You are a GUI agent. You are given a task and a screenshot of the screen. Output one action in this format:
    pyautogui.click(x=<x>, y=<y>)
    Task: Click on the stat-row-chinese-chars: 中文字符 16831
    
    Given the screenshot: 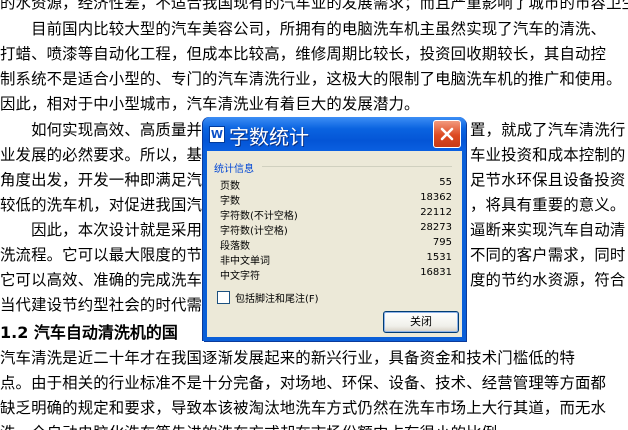 What is the action you would take?
    pyautogui.click(x=336, y=274)
    